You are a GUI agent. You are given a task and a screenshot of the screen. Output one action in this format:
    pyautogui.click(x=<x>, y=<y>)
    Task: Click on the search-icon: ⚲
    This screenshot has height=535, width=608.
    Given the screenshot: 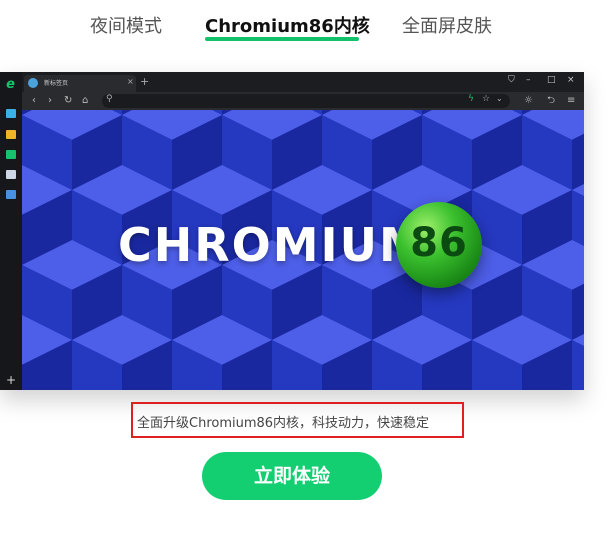 What is the action you would take?
    pyautogui.click(x=109, y=99)
    